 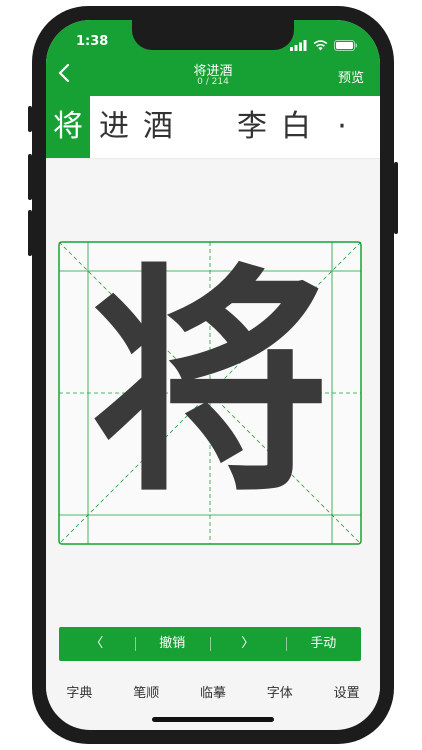 I want to click on notch, so click(x=213, y=35).